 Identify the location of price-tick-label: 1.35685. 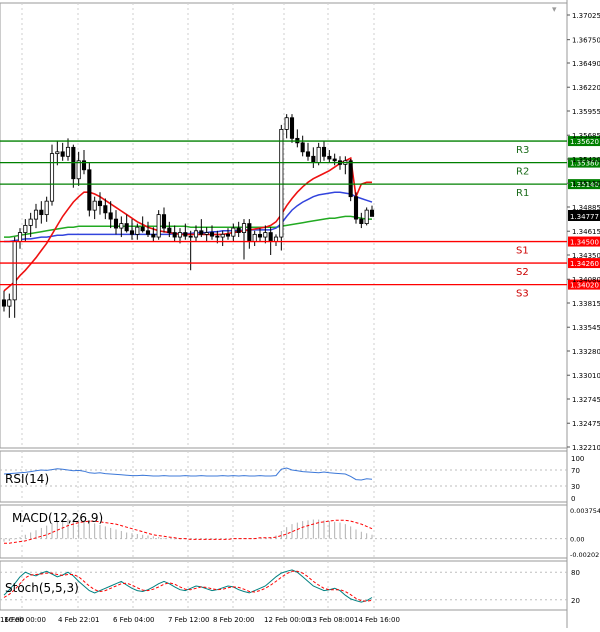
(586, 136).